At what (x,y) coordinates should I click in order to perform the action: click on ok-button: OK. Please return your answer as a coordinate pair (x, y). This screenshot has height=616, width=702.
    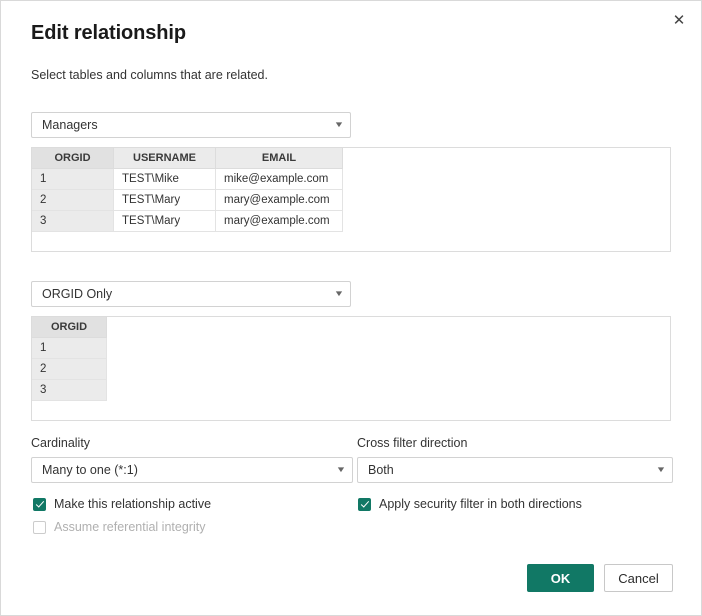
    Looking at the image, I should click on (560, 578).